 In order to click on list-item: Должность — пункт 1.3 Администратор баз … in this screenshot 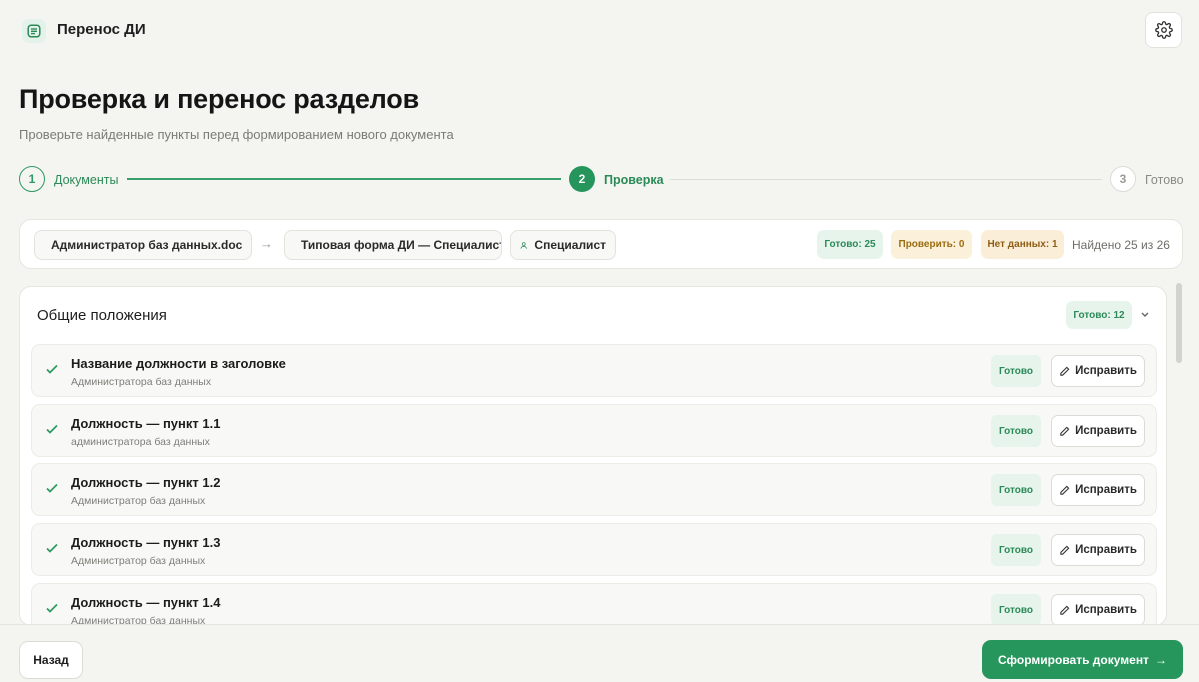, I will do `click(594, 549)`.